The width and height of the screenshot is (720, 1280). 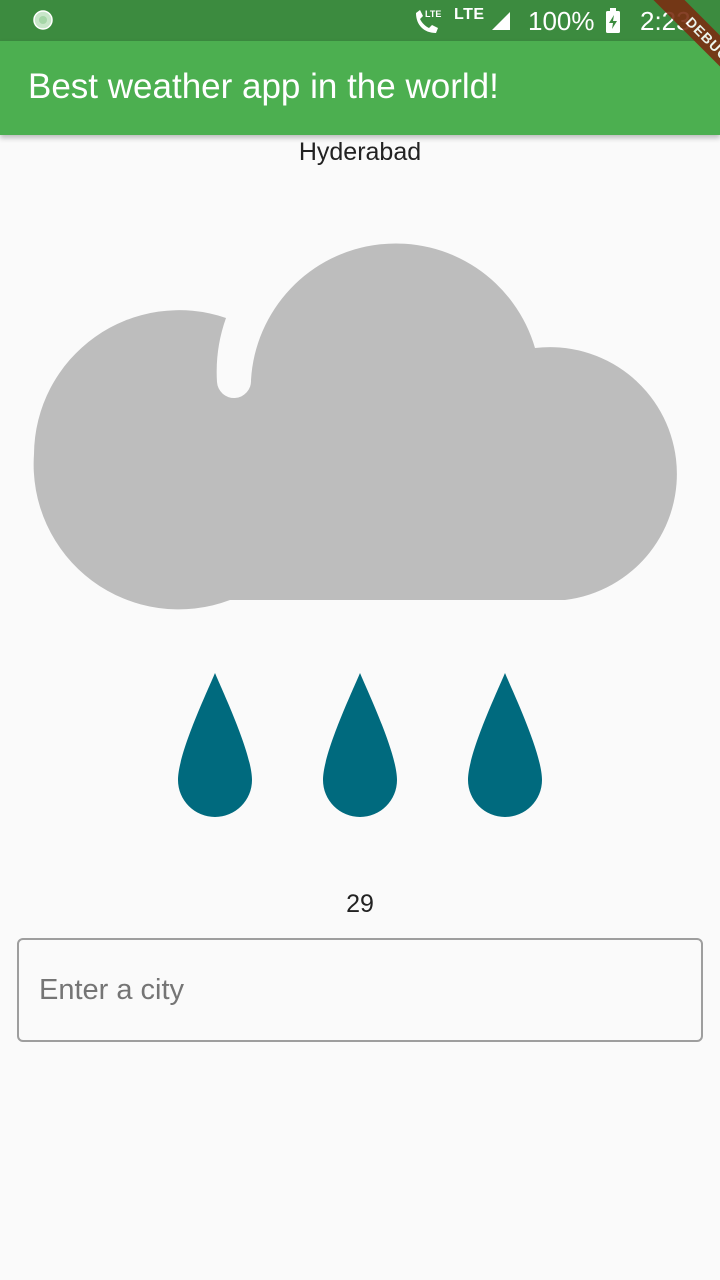 What do you see at coordinates (613, 20) in the screenshot?
I see `battery-charging-icon` at bounding box center [613, 20].